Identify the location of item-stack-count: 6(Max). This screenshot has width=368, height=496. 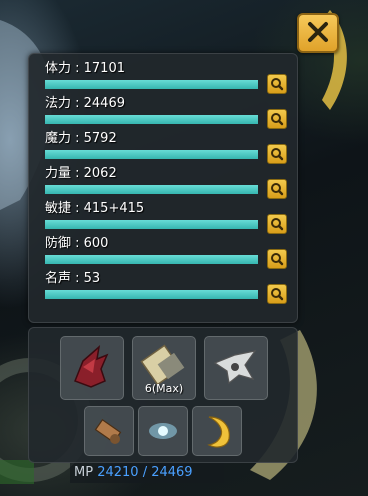
(164, 388).